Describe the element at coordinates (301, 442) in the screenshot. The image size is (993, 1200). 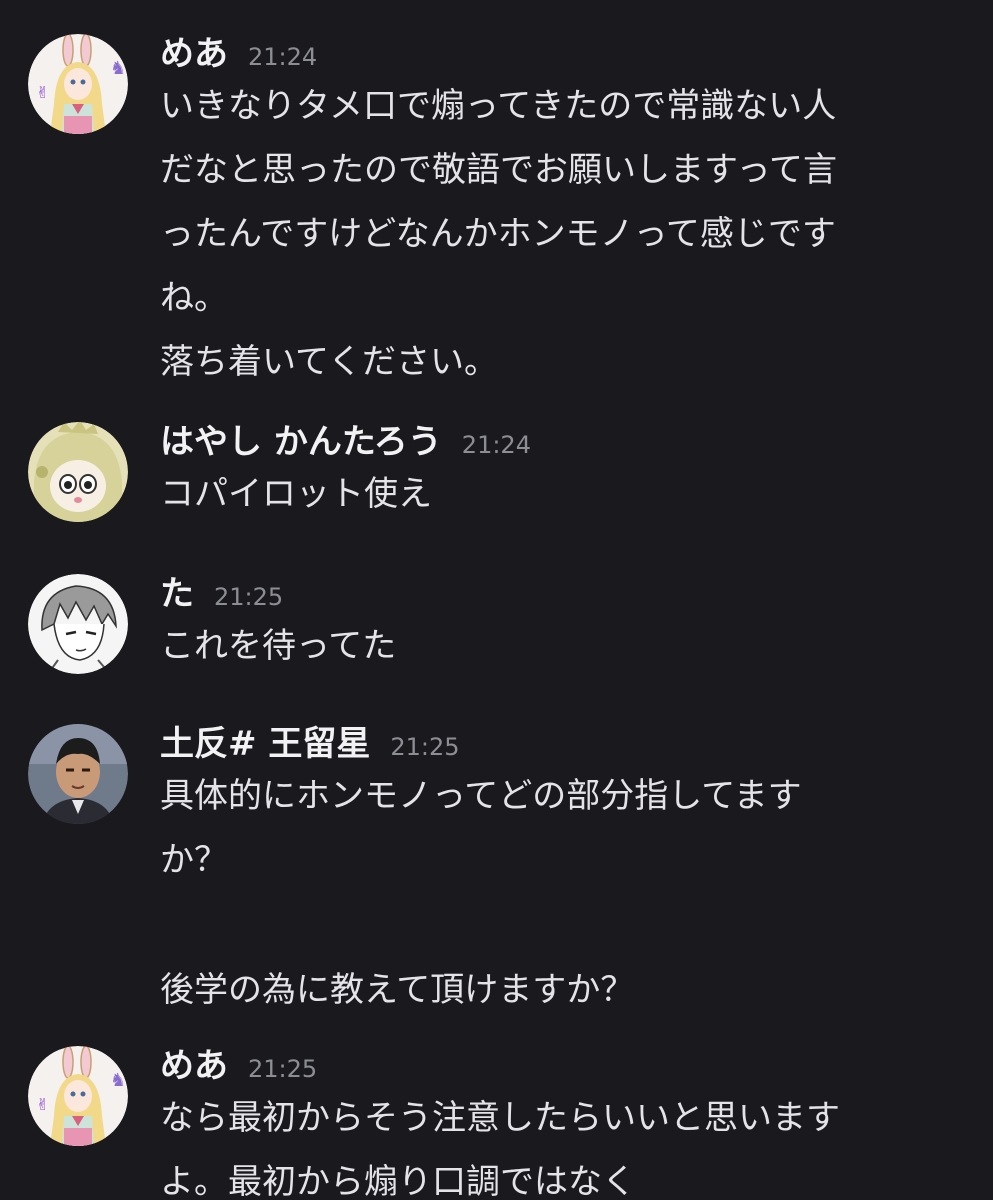
I see `author-name: はやし かんたろう` at that location.